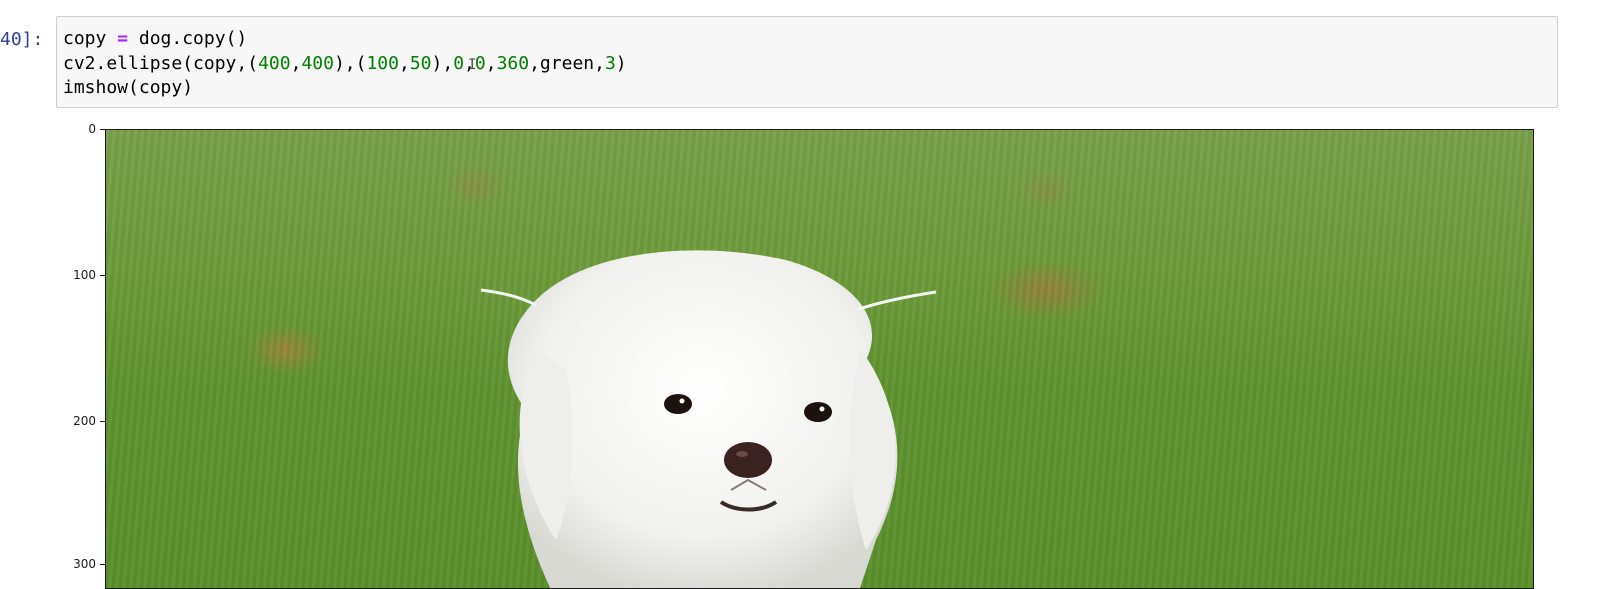 The image size is (1603, 589). Describe the element at coordinates (90, 38) in the screenshot. I see `code-token: copy` at that location.